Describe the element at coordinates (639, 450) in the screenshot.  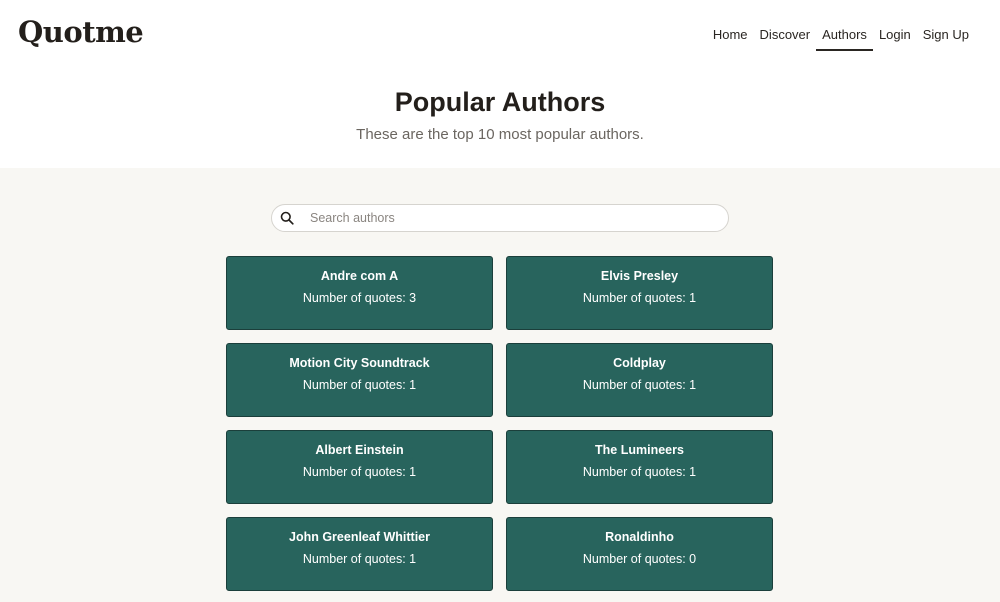
I see `author-name: The Lumineers` at that location.